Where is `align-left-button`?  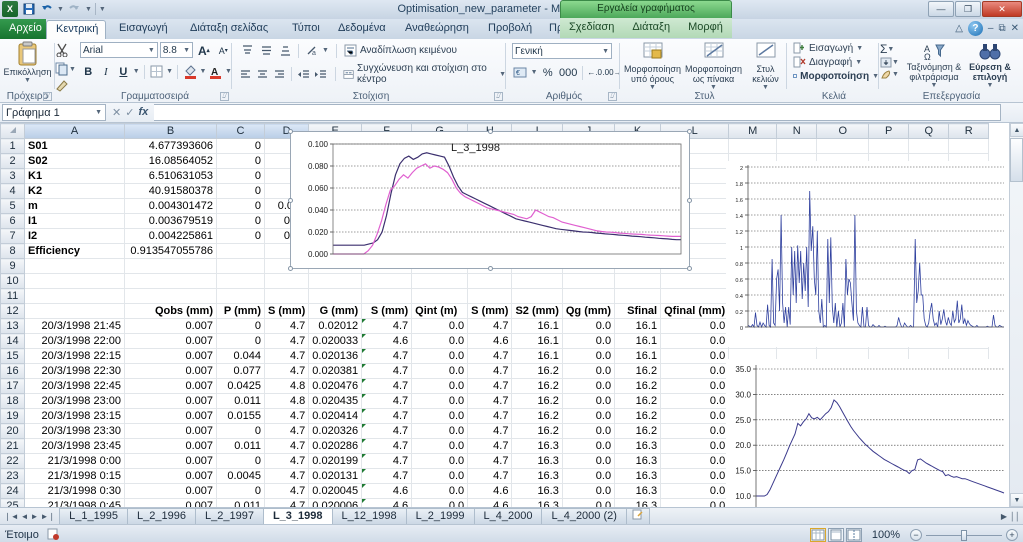 align-left-button is located at coordinates (246, 74).